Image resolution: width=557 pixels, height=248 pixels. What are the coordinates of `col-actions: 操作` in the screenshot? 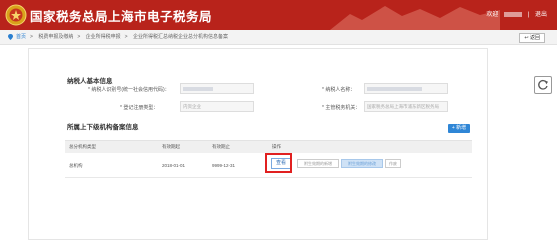 It's located at (276, 146).